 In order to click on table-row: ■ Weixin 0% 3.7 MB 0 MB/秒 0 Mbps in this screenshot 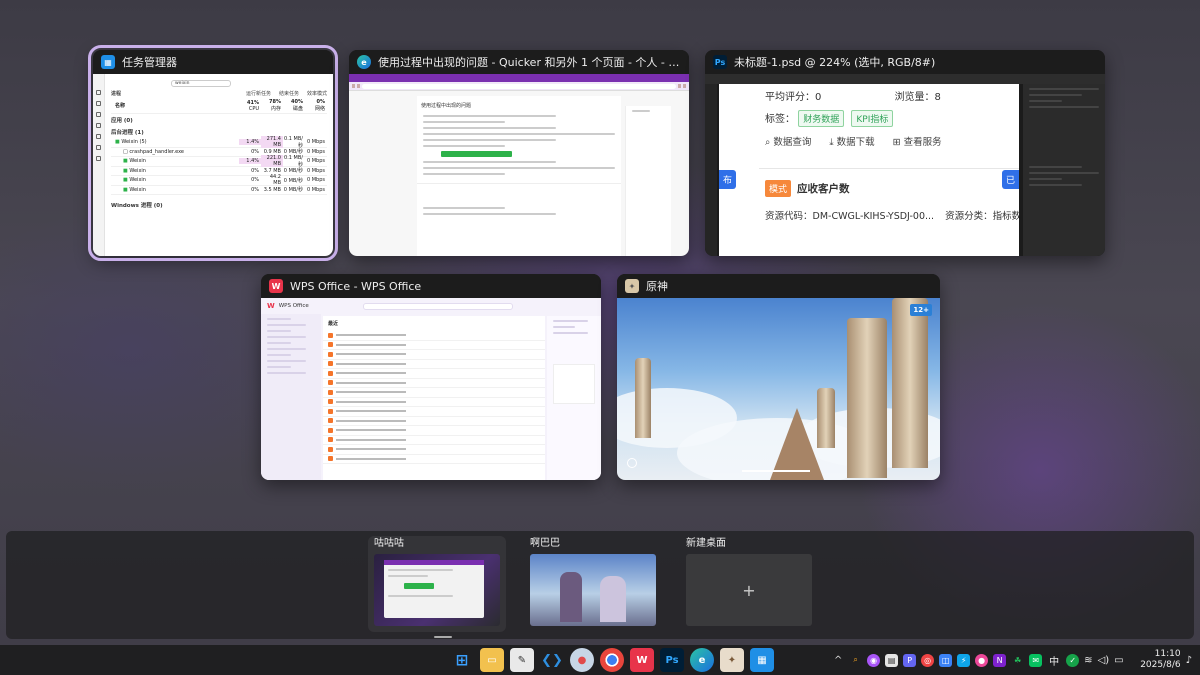, I will do `click(219, 171)`.